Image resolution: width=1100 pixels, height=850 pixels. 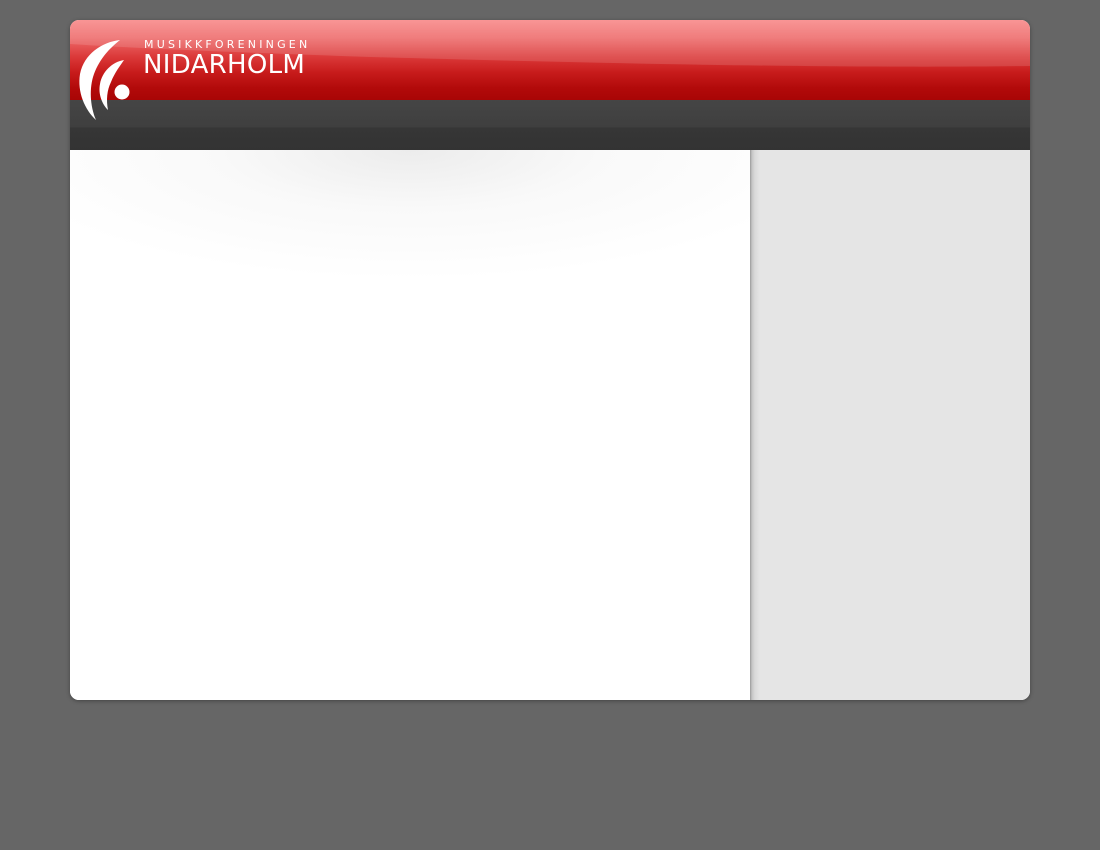 I want to click on logo-name-text: NIDARHOLM, so click(x=224, y=65).